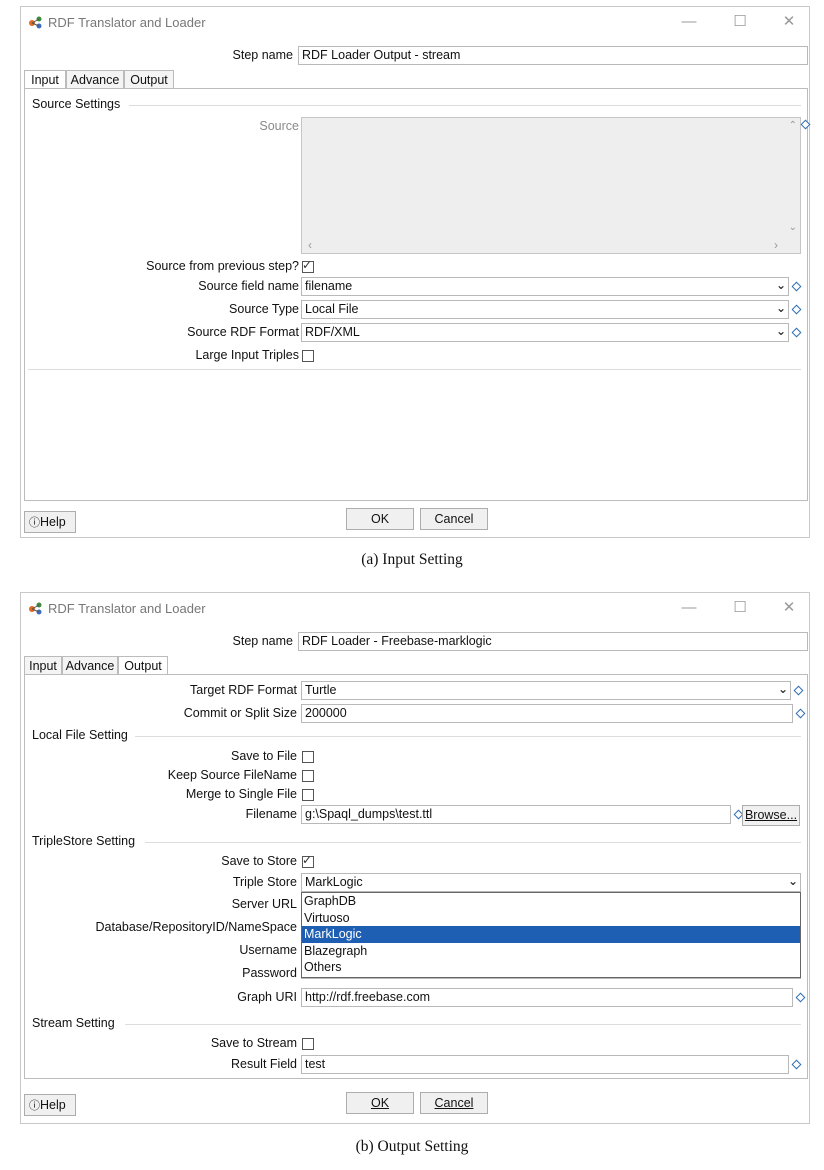 This screenshot has height=1170, width=824. What do you see at coordinates (545, 309) in the screenshot?
I see `source-type-select: Local File ⌄` at bounding box center [545, 309].